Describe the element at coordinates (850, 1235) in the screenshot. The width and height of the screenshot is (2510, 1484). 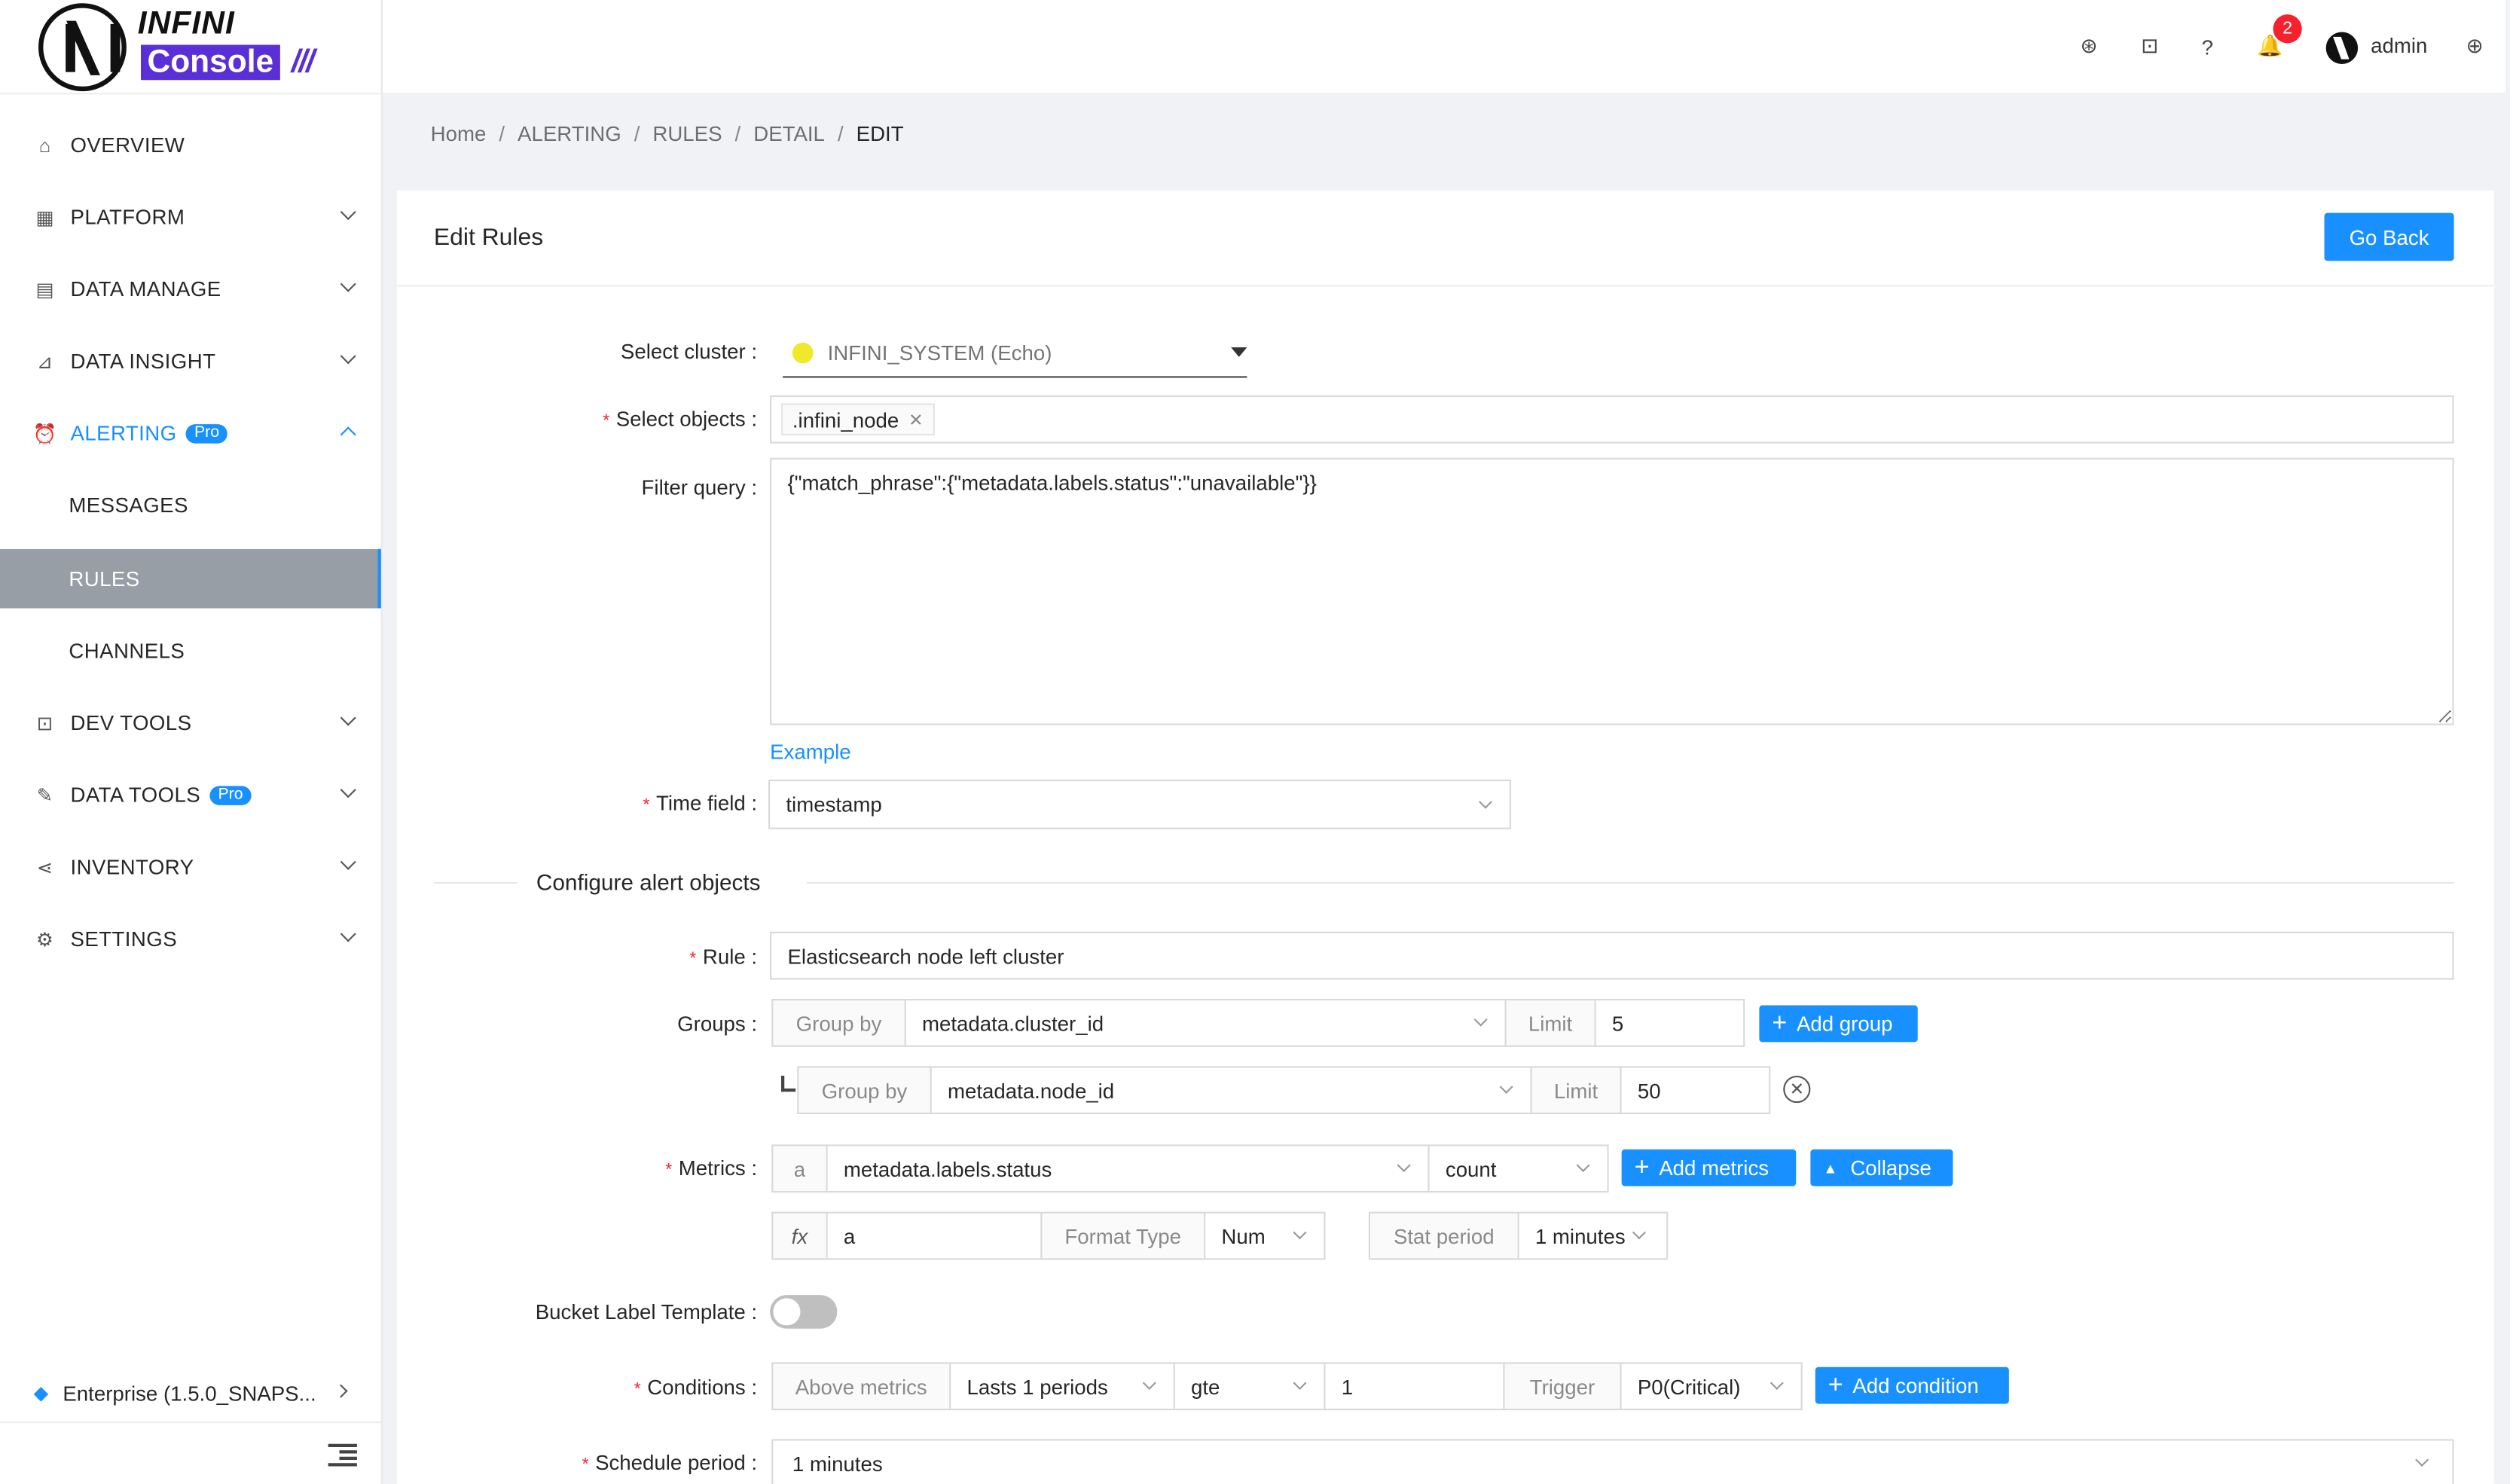
I see `formula-value: a` at that location.